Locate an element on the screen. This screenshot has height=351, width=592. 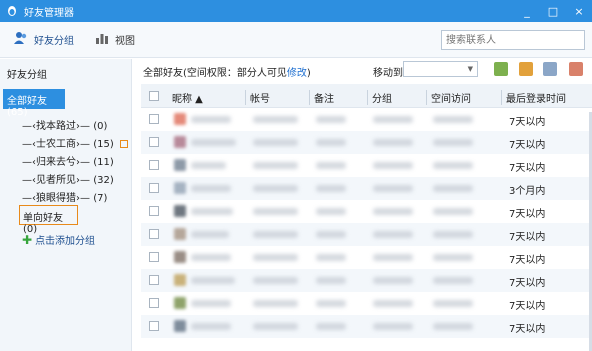
last-login-time: 3个月内 is located at coordinates (527, 191).